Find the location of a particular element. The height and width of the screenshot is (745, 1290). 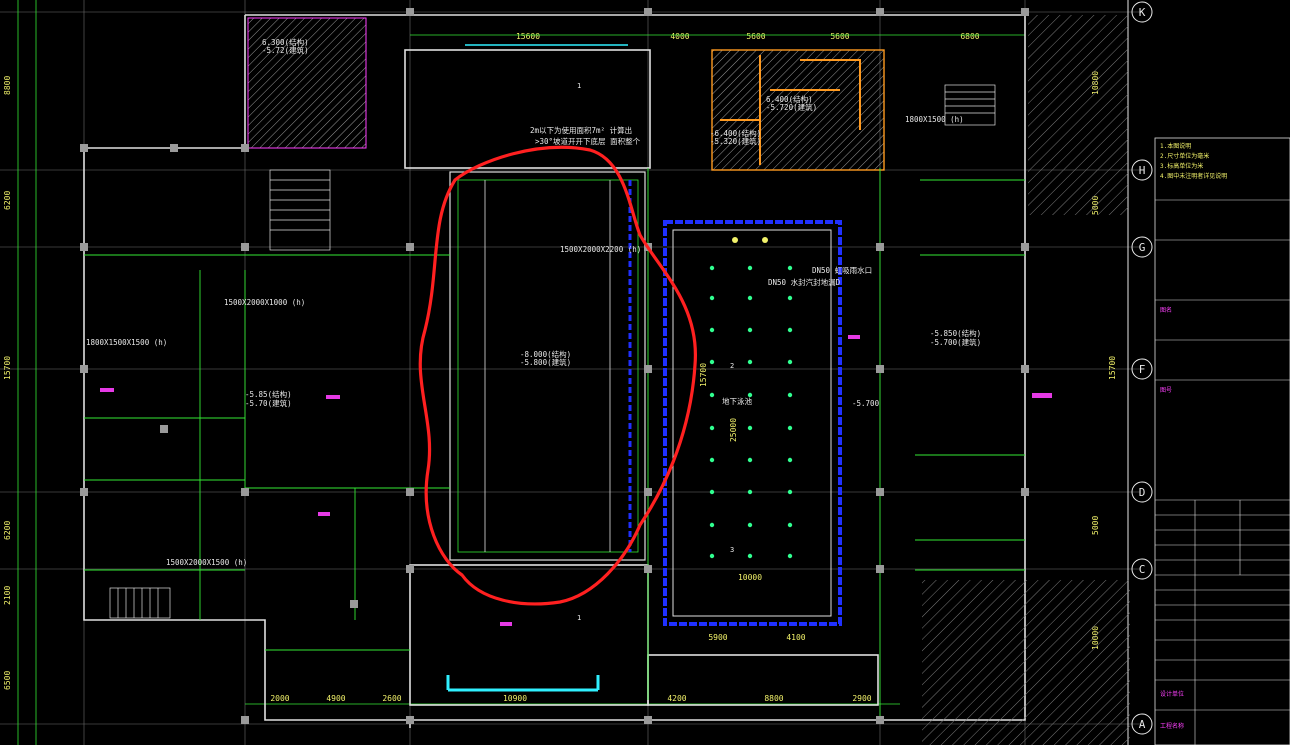

top-dim-3: 5600 is located at coordinates (755, 36).